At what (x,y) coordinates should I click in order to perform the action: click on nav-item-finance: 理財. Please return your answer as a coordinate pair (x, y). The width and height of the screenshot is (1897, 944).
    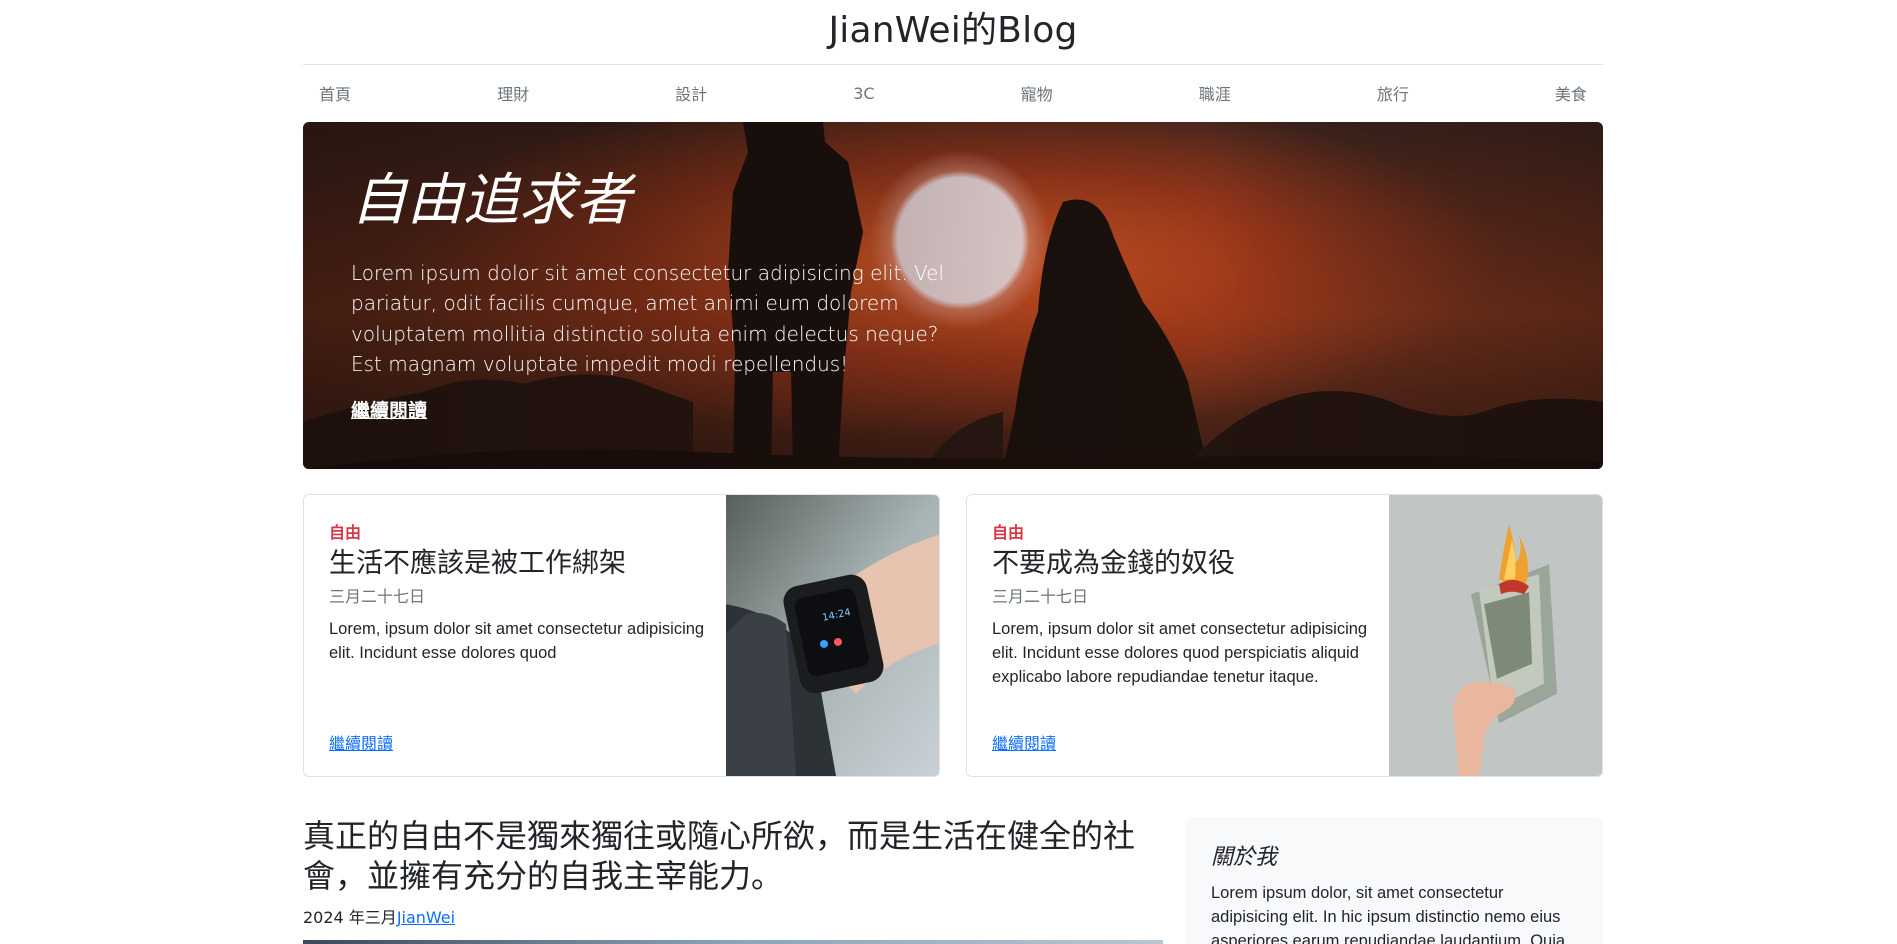
    Looking at the image, I should click on (513, 93).